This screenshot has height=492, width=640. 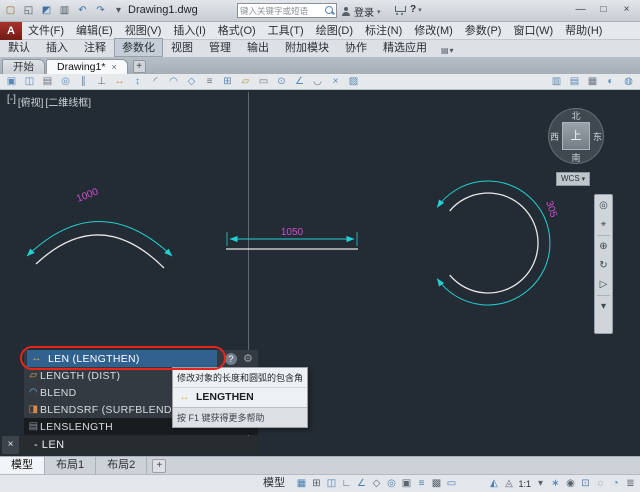 I want to click on viewcube-east-label: 东, so click(x=597, y=136).